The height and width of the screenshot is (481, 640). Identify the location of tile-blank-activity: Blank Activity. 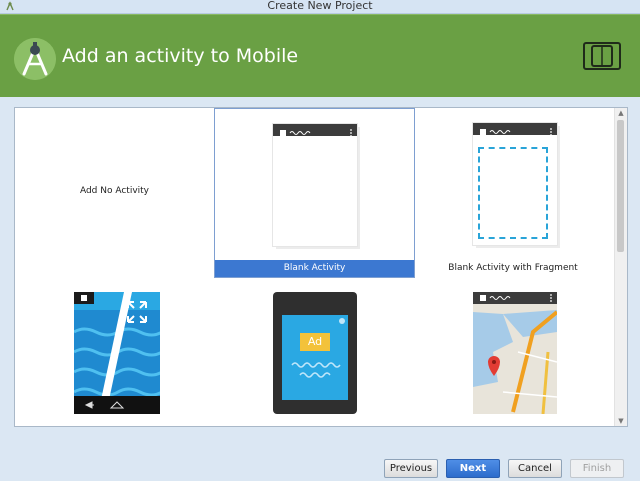
(314, 193).